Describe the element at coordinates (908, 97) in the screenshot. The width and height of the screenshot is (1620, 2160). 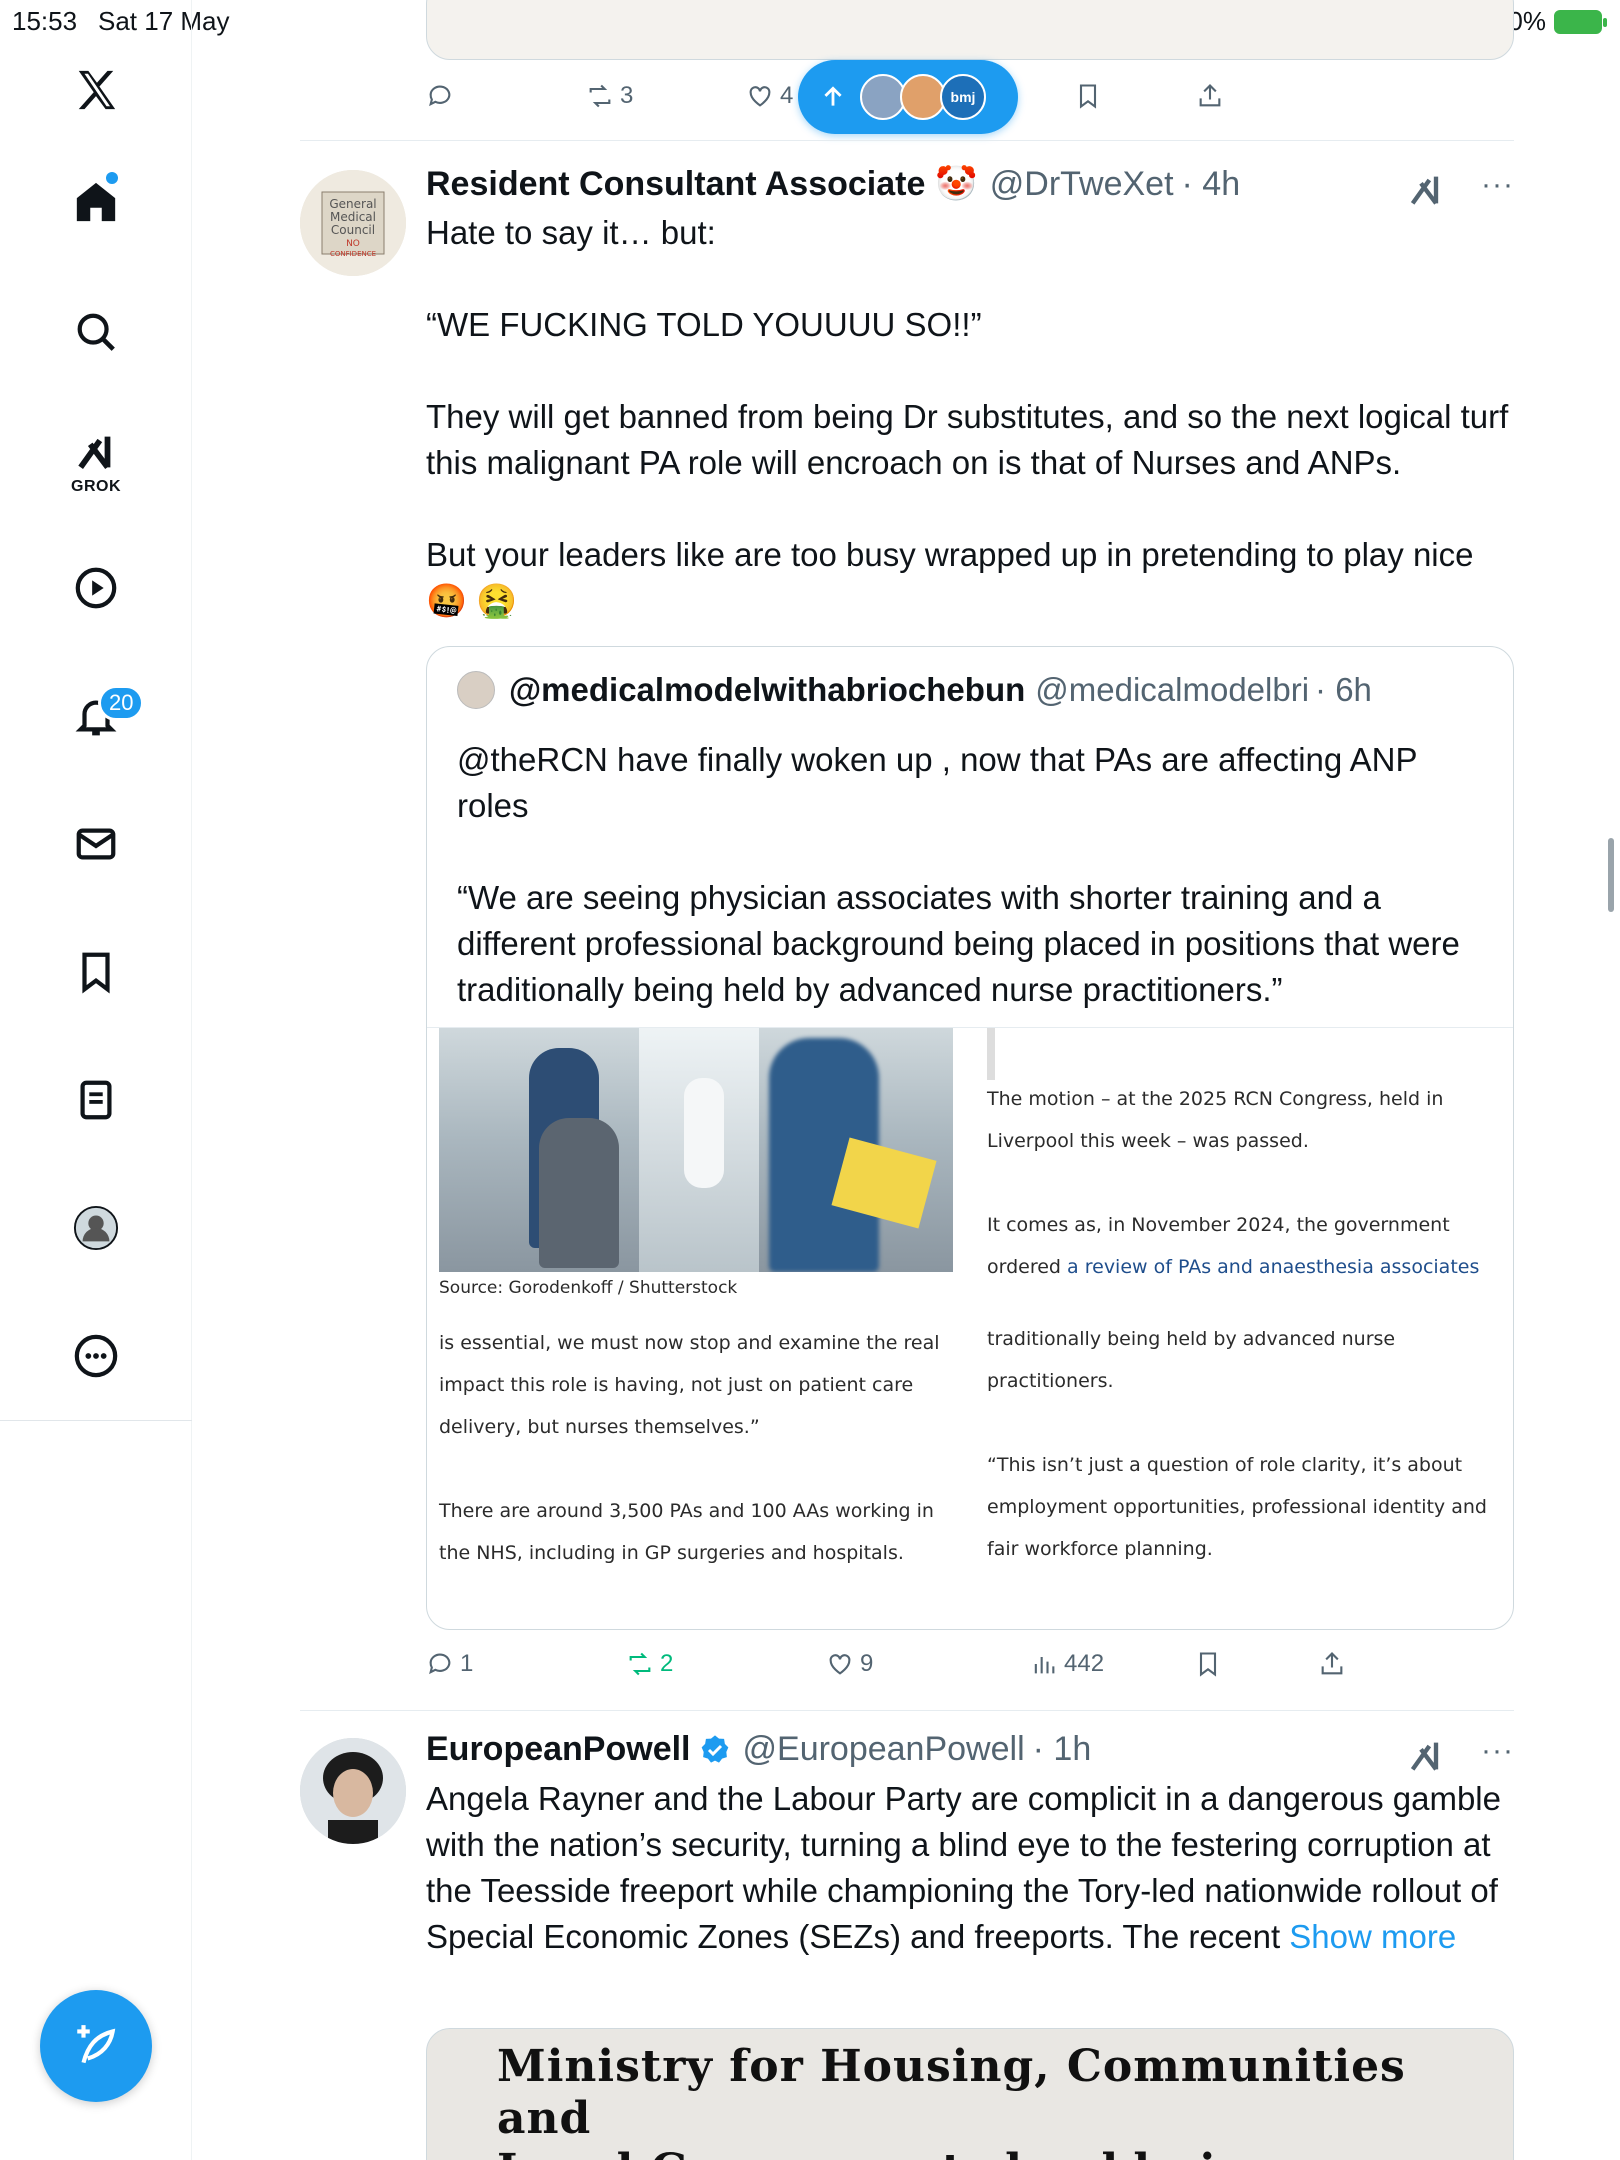
I see `new-posts-pill: bmj` at that location.